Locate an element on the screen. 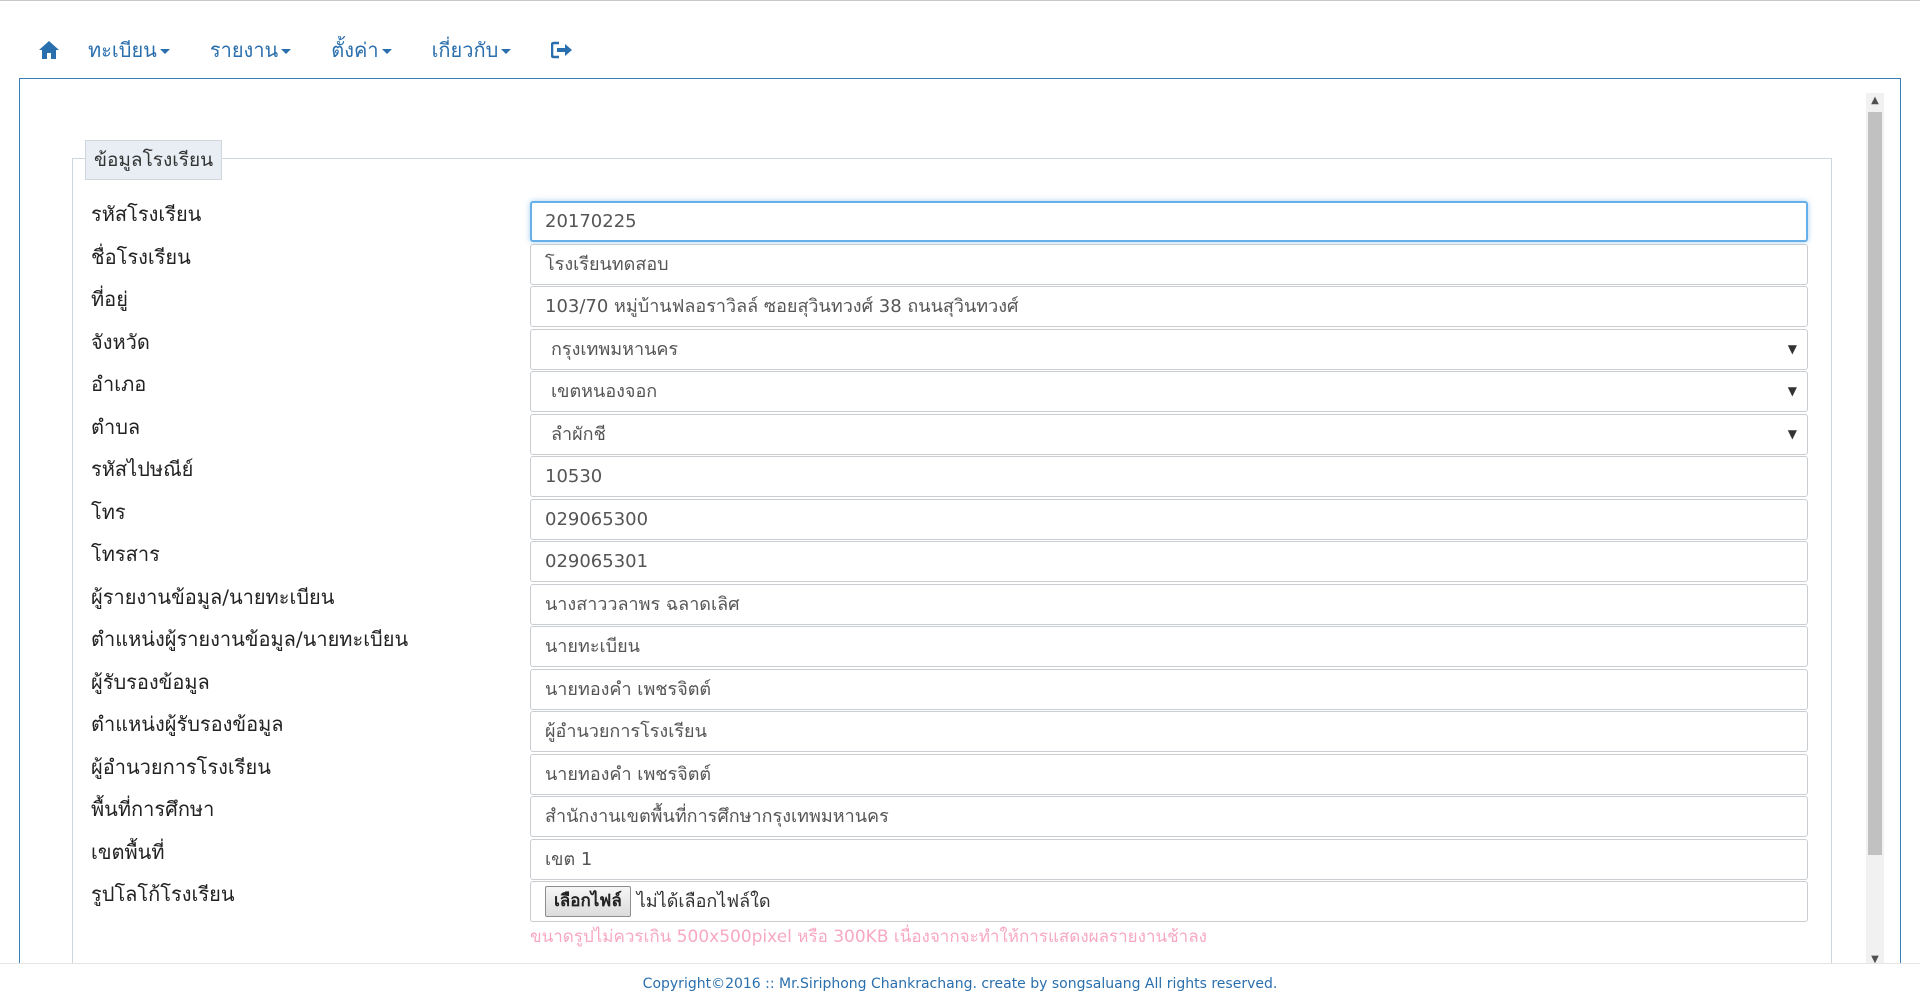 The image size is (1920, 1004). field-value: ผู้อำนวยการโรงเรียน is located at coordinates (626, 731).